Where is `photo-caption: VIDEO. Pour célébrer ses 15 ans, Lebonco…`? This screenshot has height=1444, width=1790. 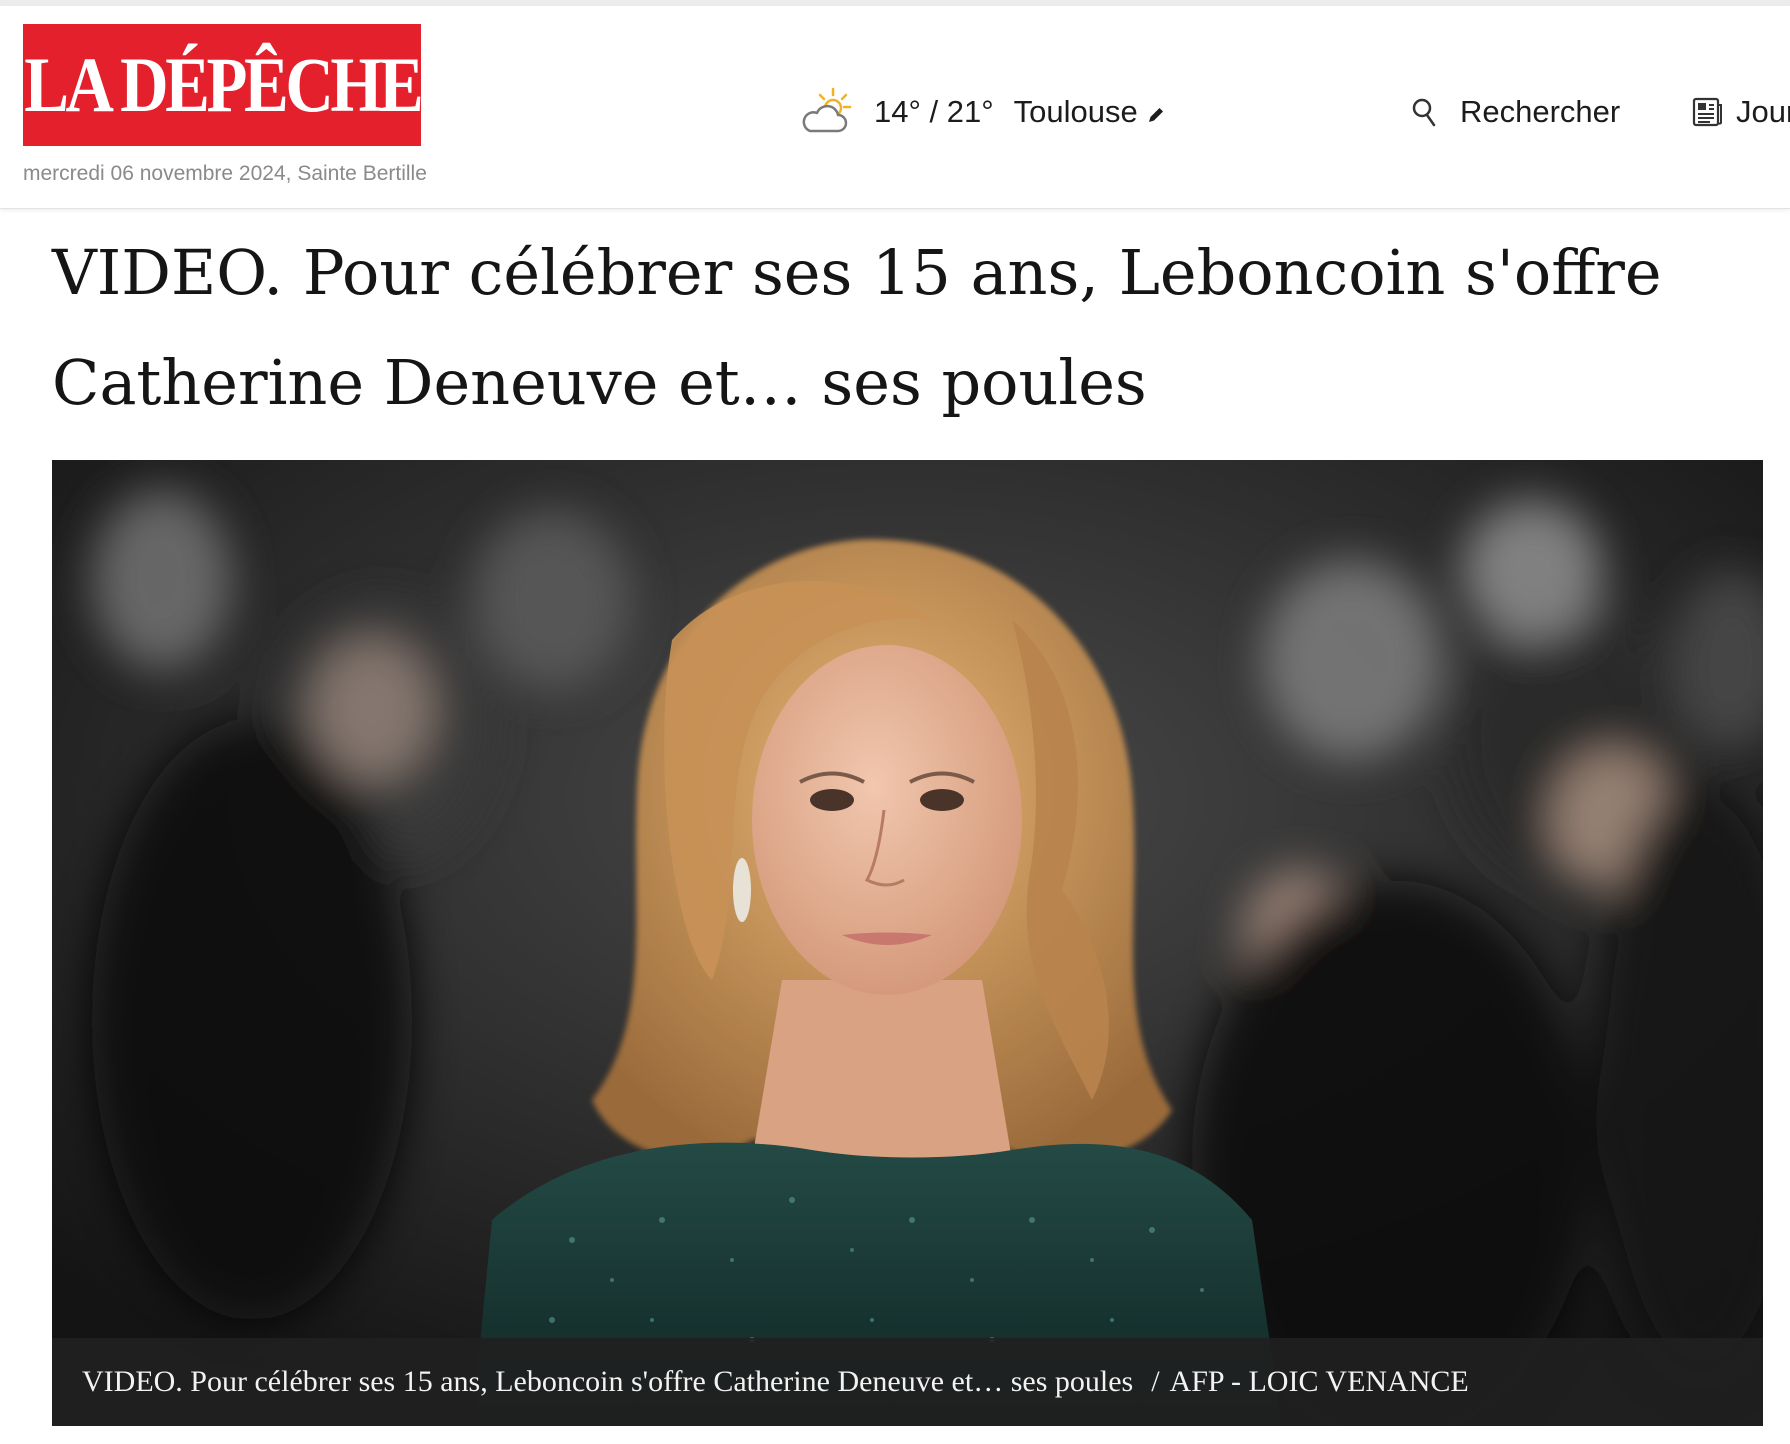
photo-caption: VIDEO. Pour célébrer ses 15 ans, Lebonco… is located at coordinates (907, 1382).